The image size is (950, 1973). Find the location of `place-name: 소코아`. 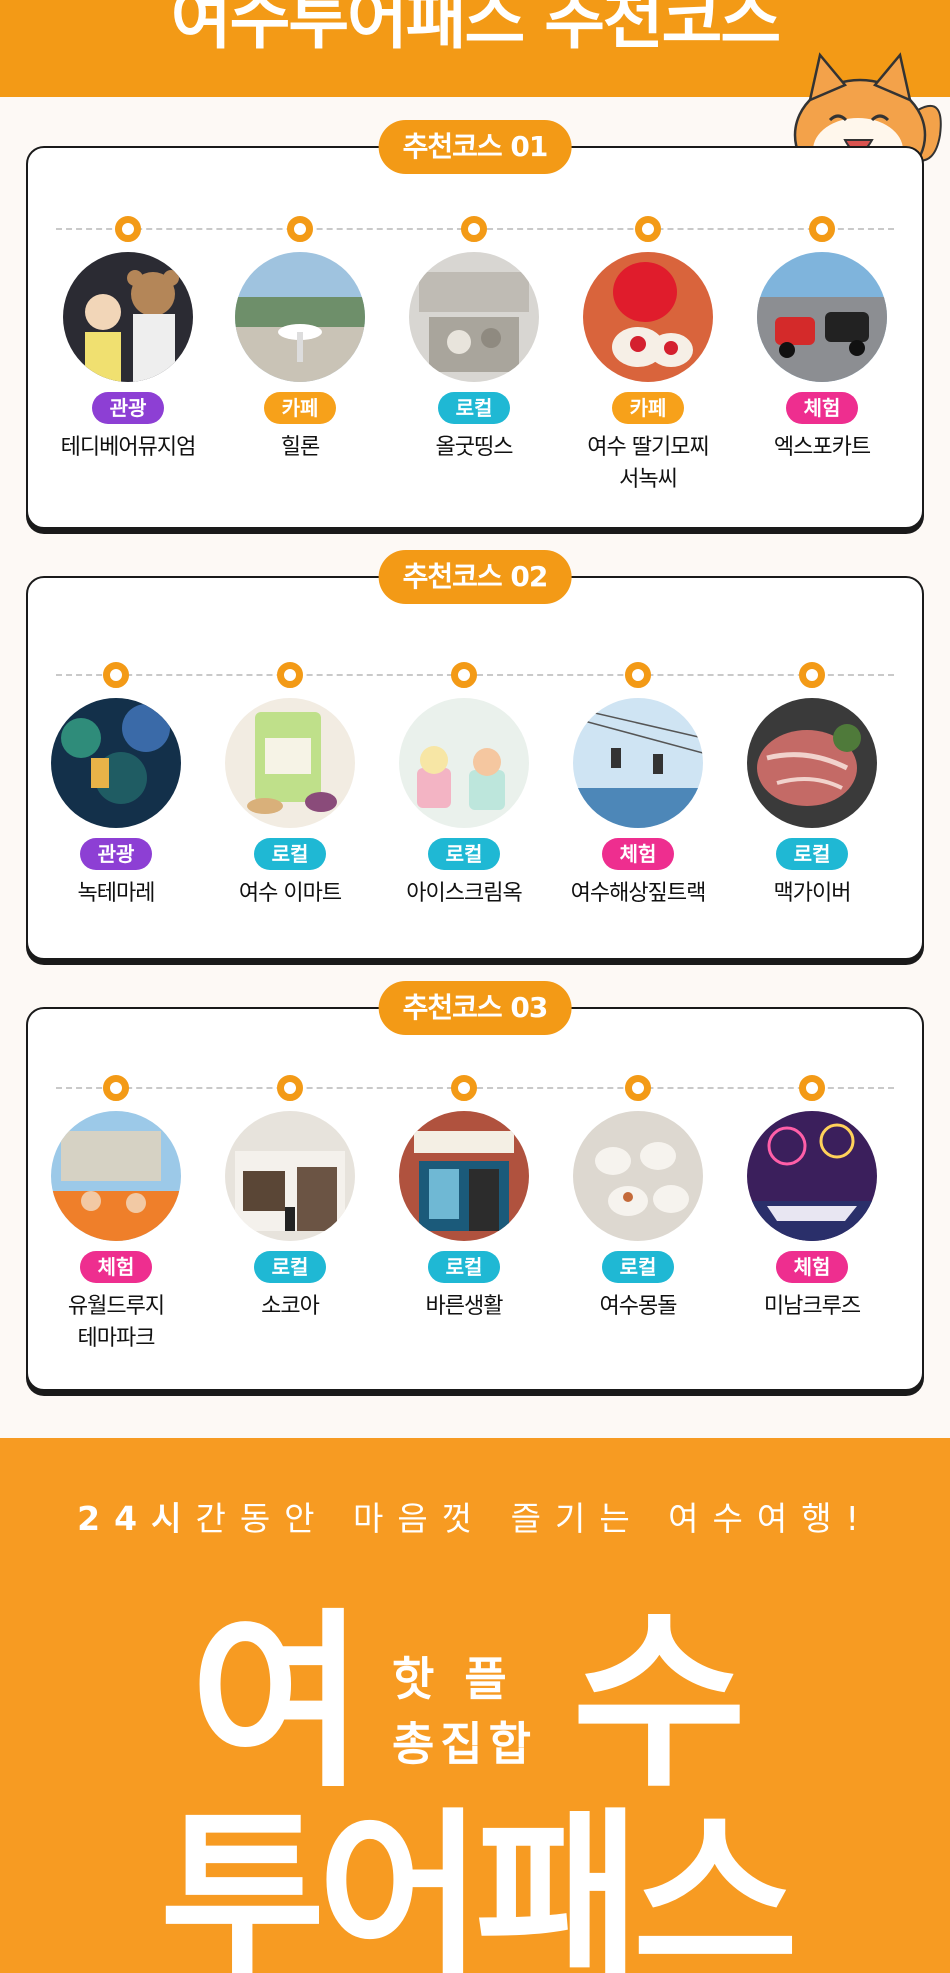

place-name: 소코아 is located at coordinates (290, 1306).